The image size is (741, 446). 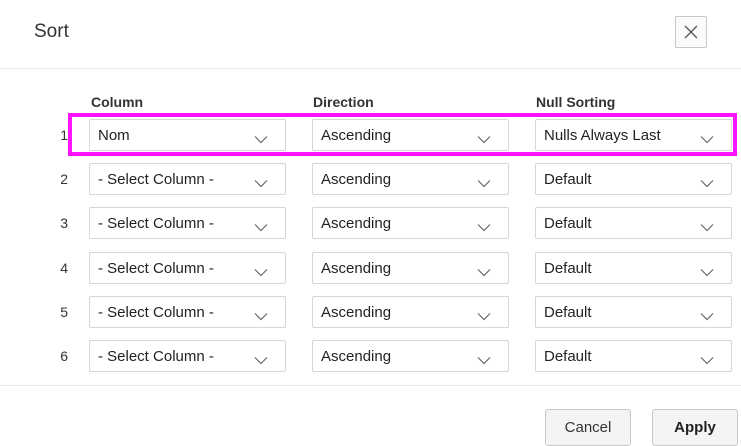 I want to click on row-1-highlight, so click(x=402, y=134).